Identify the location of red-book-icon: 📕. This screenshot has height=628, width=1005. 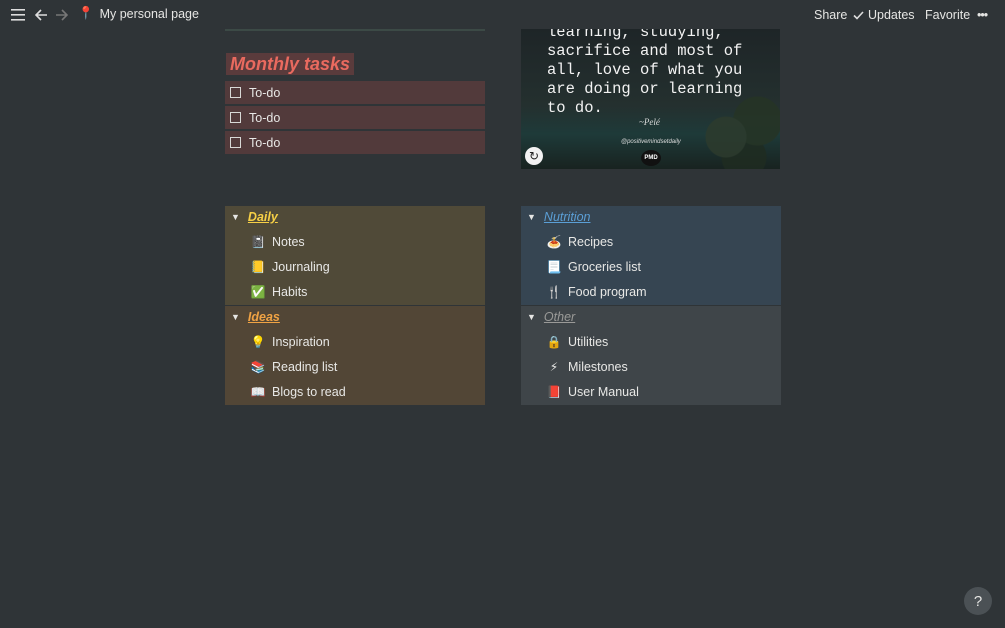
(554, 392).